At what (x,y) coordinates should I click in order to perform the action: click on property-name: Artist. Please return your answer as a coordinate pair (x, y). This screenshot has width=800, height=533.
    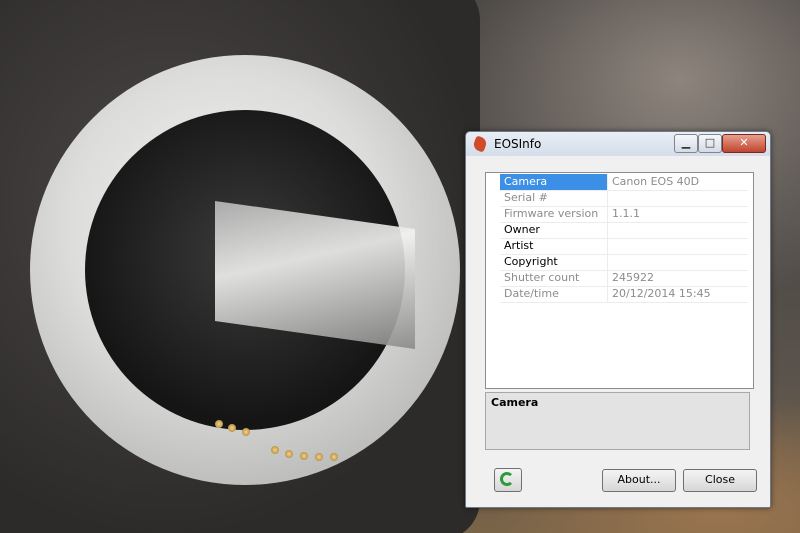
    Looking at the image, I should click on (554, 246).